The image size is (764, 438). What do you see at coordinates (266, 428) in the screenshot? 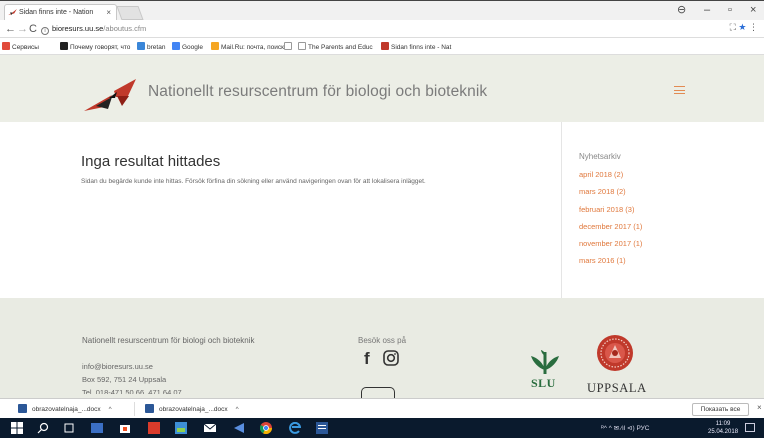
I see `chrome-icon` at bounding box center [266, 428].